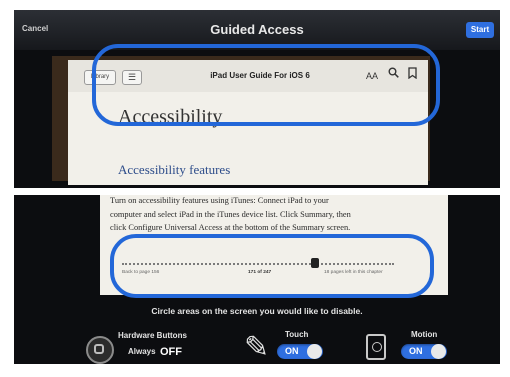 Image resolution: width=510 pixels, height=377 pixels. Describe the element at coordinates (257, 347) in the screenshot. I see `touch-pen-icon: ✎` at that location.